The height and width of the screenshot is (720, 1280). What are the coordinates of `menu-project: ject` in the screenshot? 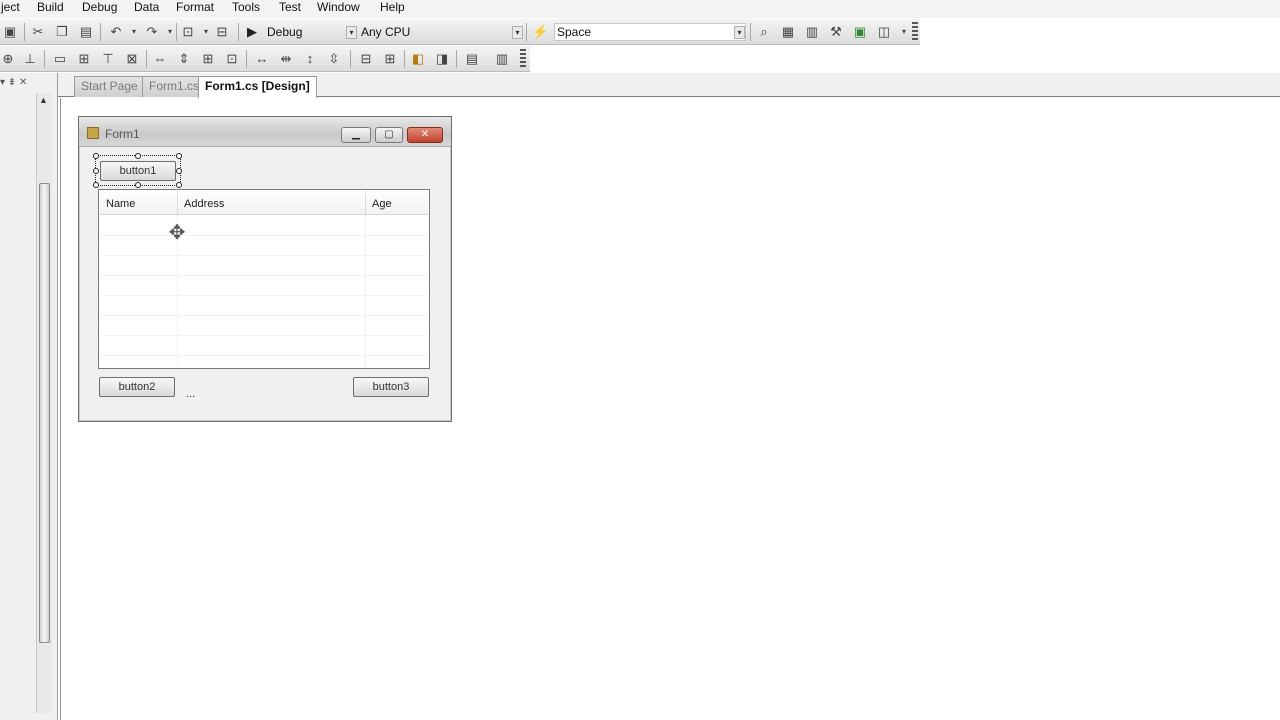 It's located at (10, 8).